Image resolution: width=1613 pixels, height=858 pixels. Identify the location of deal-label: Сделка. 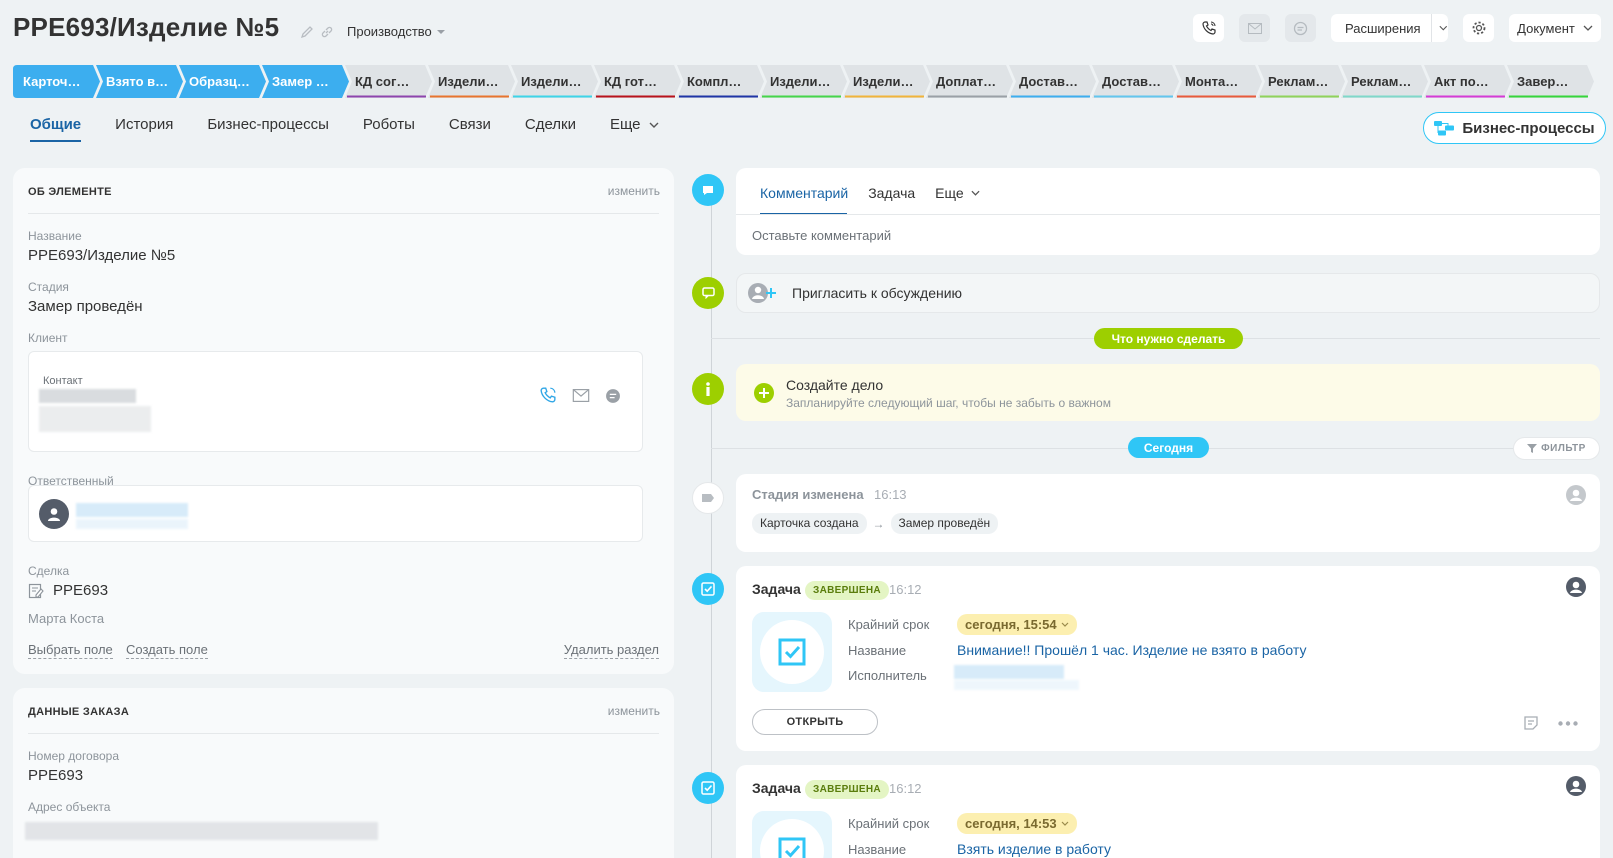
(49, 571).